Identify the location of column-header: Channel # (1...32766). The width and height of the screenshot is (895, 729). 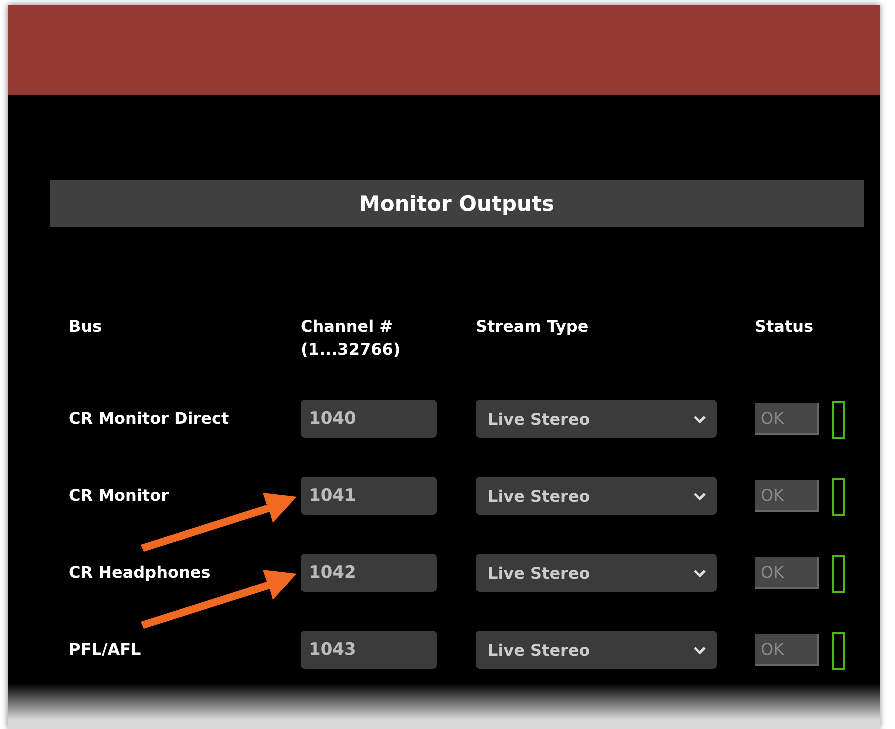
(351, 338).